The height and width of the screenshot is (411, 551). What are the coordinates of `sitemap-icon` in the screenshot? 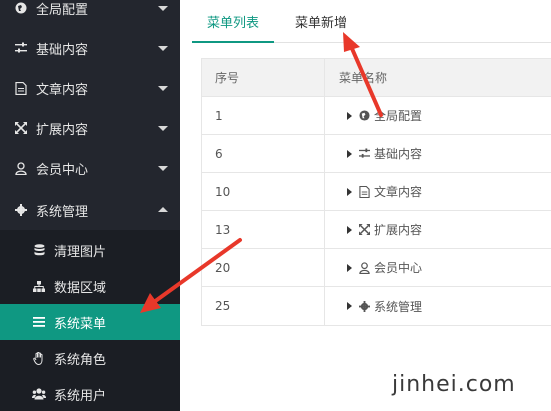 It's located at (39, 286).